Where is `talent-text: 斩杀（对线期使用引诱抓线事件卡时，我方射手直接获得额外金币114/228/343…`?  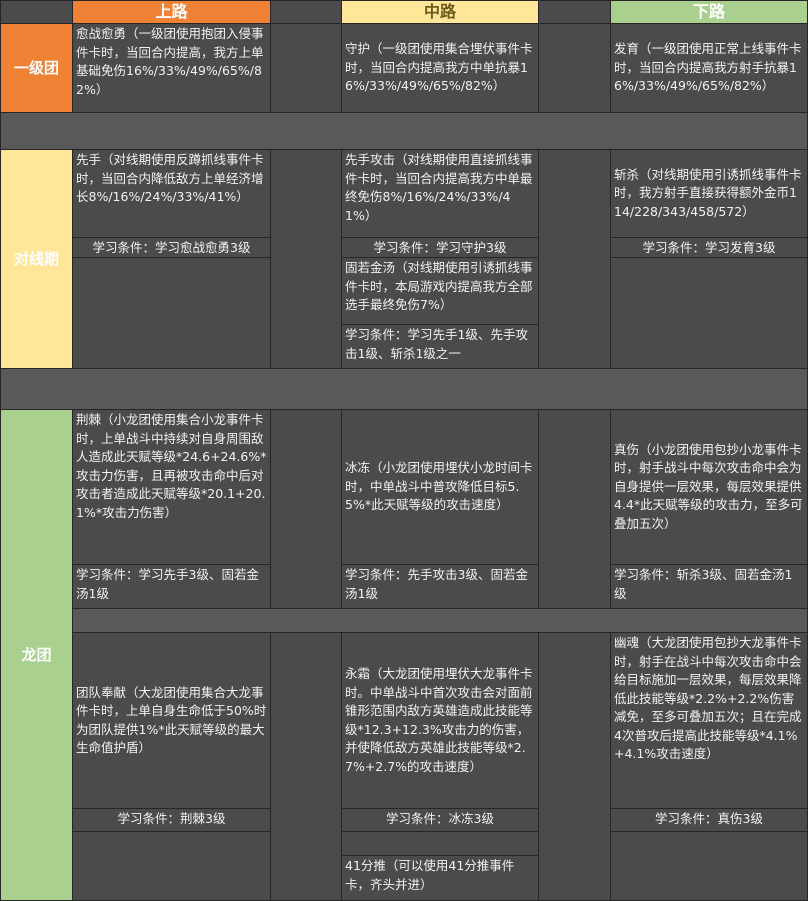
talent-text: 斩杀（对线期使用引诱抓线事件卡时，我方射手直接获得额外金币114/228/343… is located at coordinates (708, 192).